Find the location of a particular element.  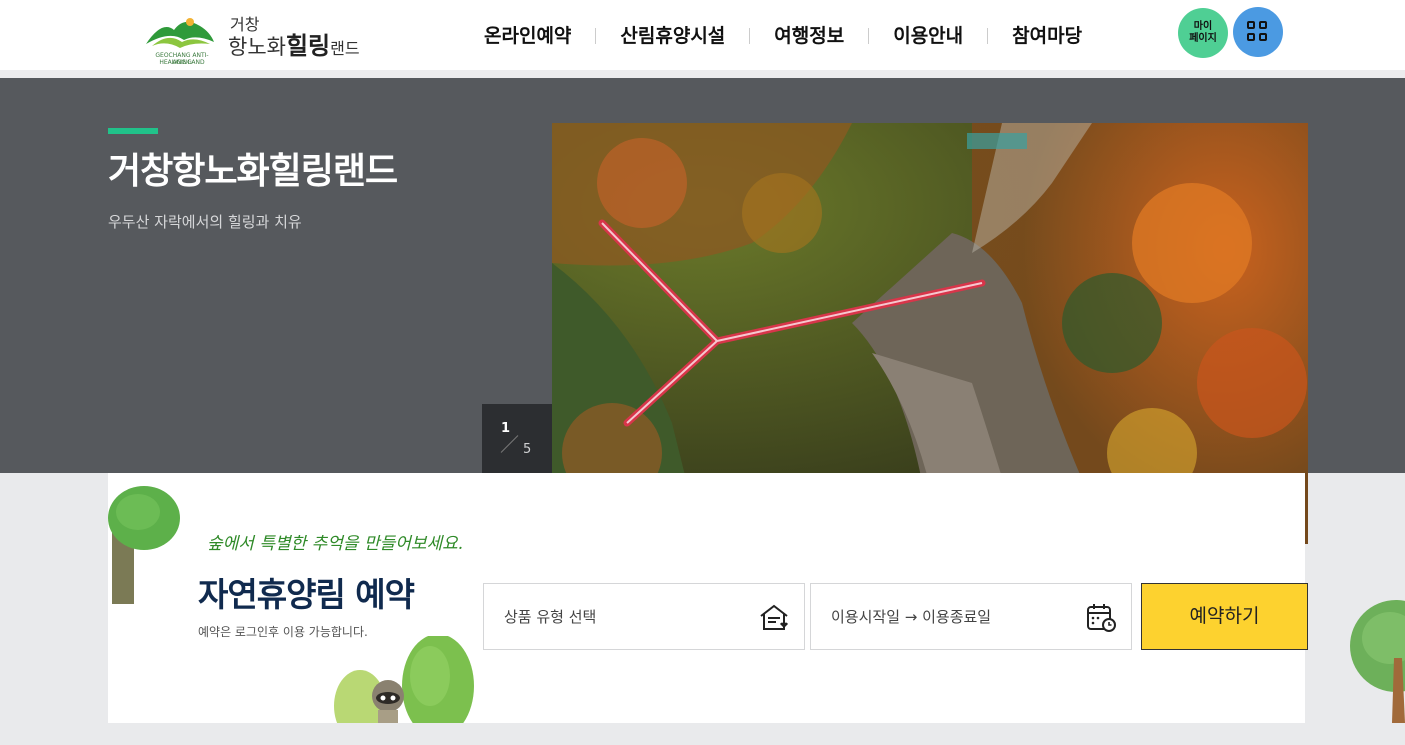

hero-title: 거창항노화힐링랜드 is located at coordinates (253, 171).